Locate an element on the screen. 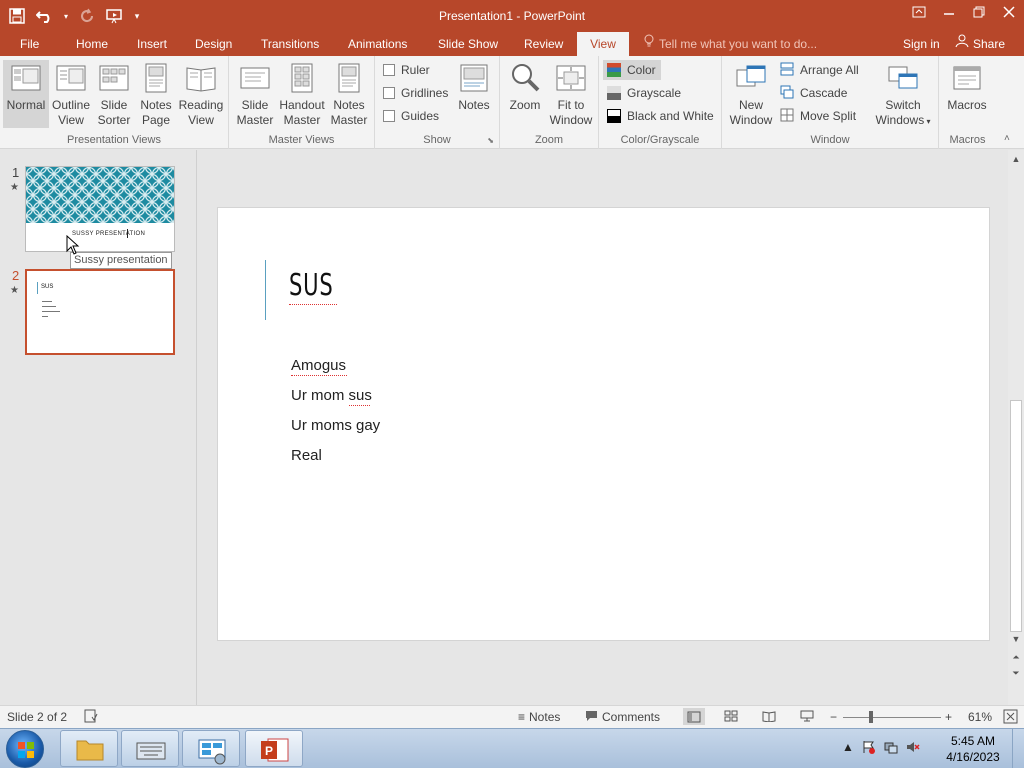 The image size is (1024, 768). handout-master-button: Handout Master is located at coordinates (302, 94).